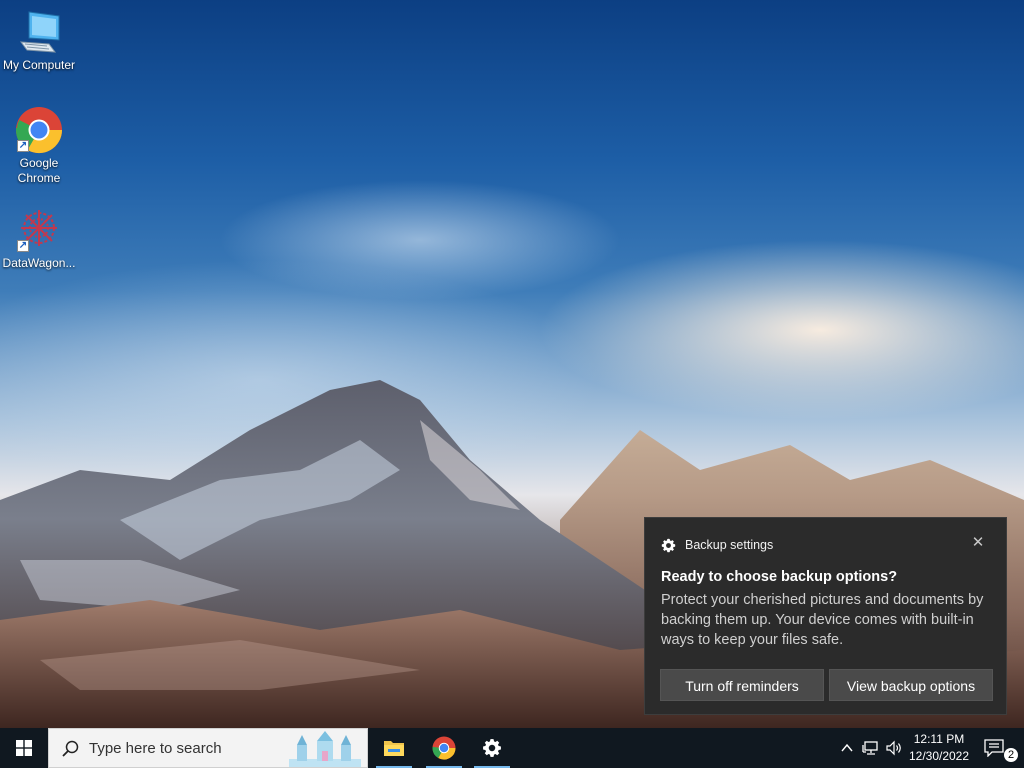 The image size is (1024, 768). I want to click on turn-off-reminders-button: Turn off reminders, so click(742, 685).